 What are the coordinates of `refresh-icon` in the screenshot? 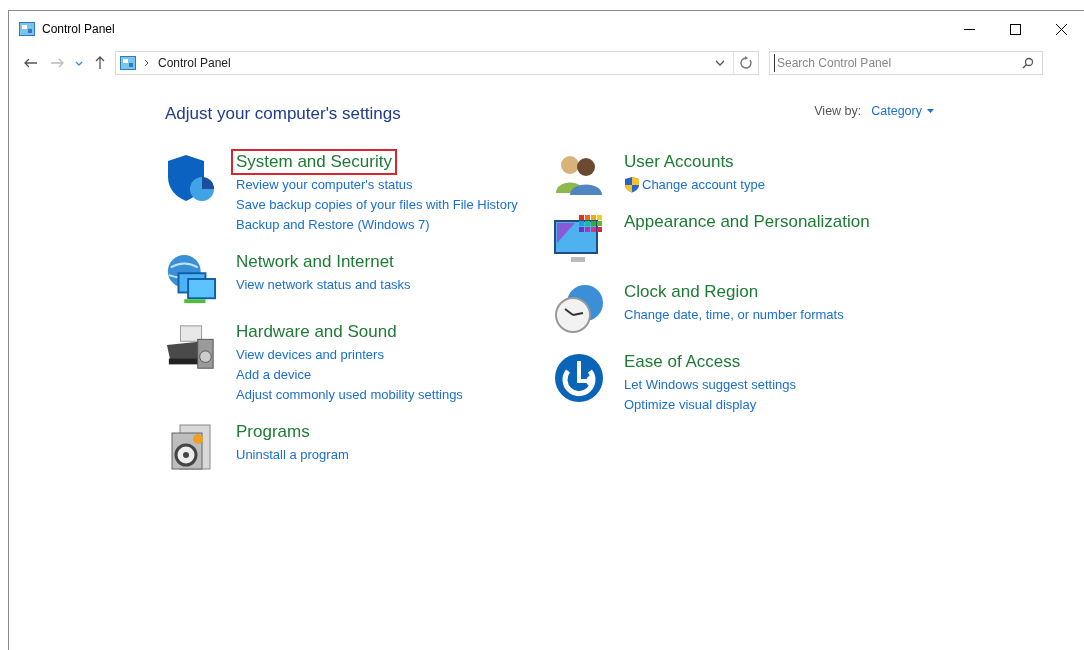 It's located at (746, 63).